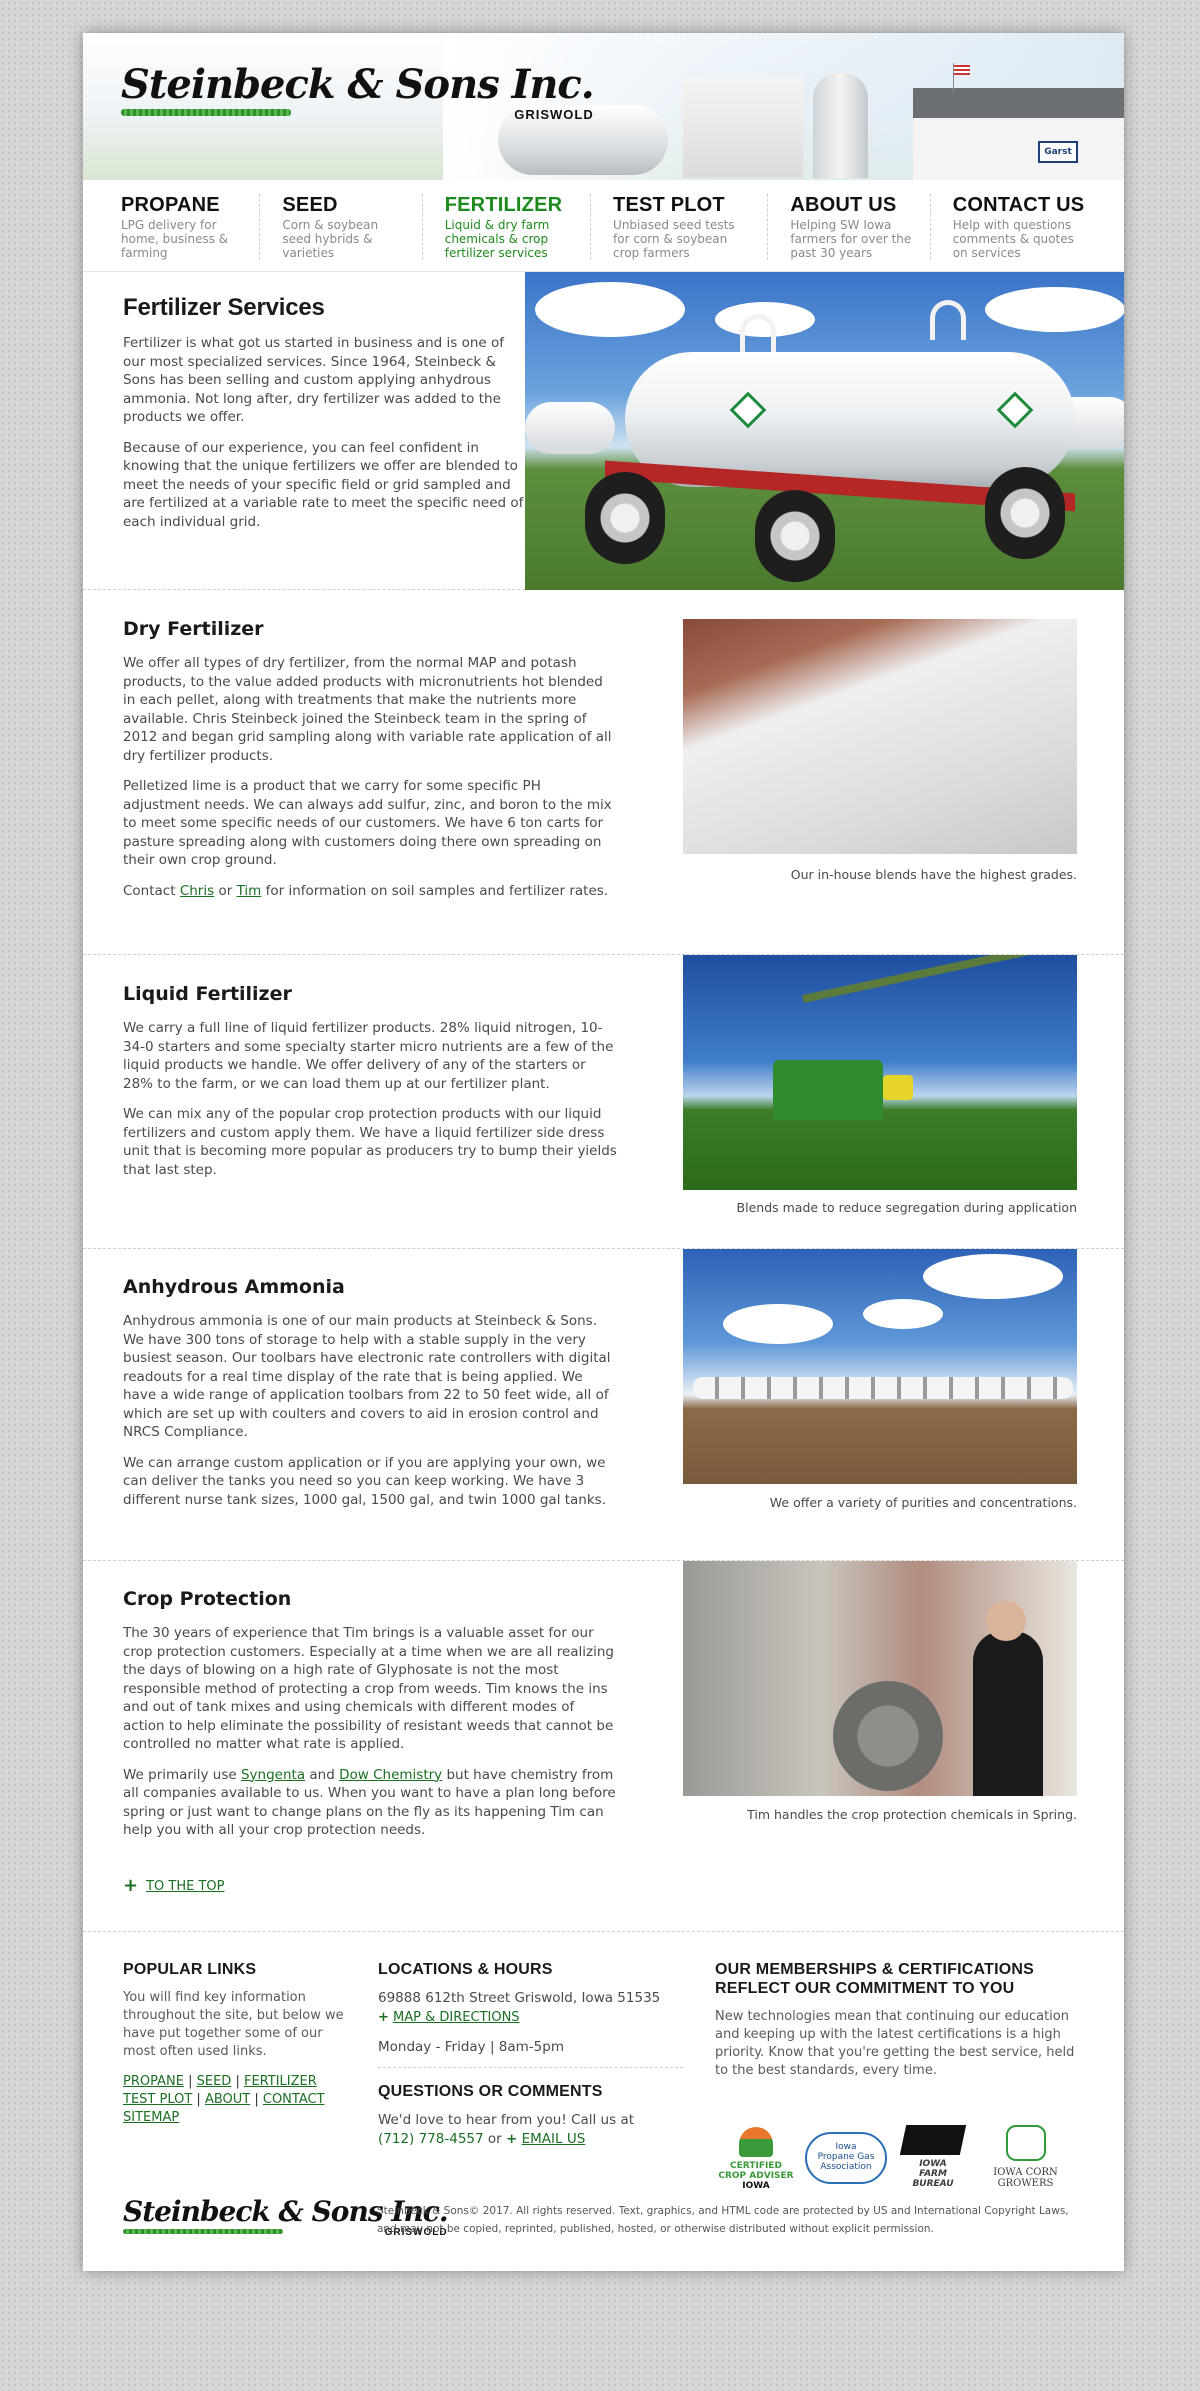 This screenshot has width=1200, height=2391. Describe the element at coordinates (471, 2047) in the screenshot. I see `hours: Monday - Friday | 8am-5pm` at that location.